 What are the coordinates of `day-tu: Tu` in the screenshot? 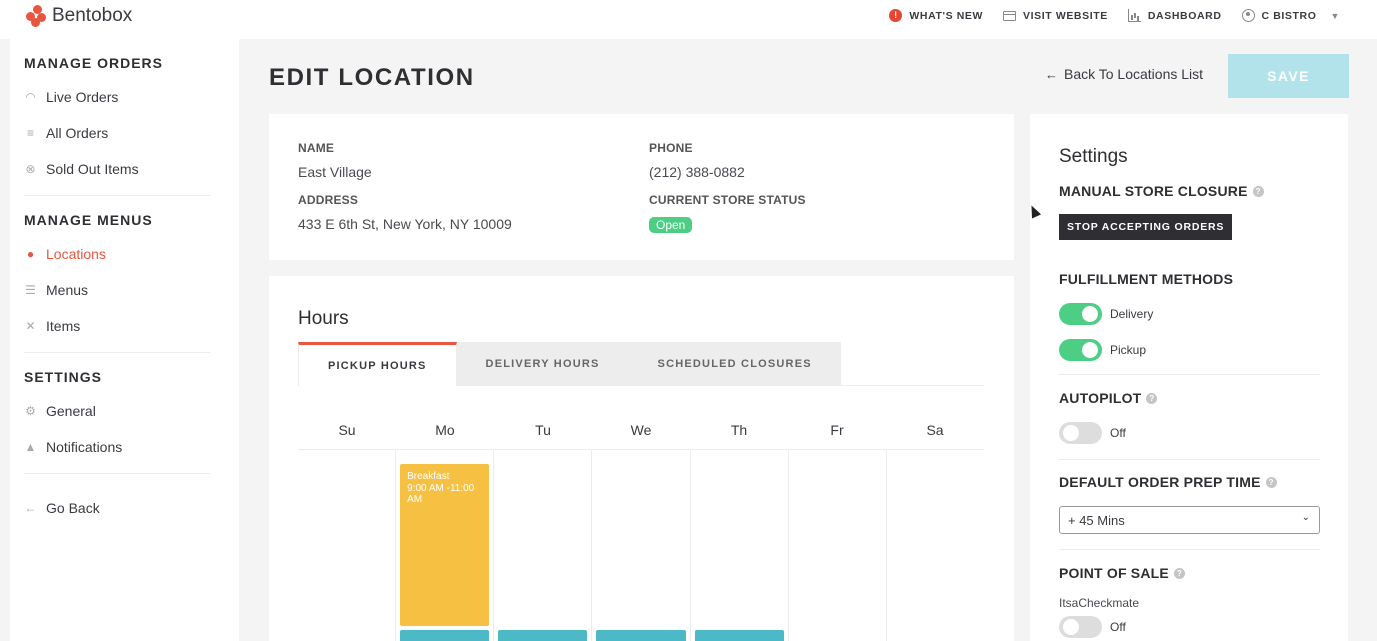 It's located at (543, 430).